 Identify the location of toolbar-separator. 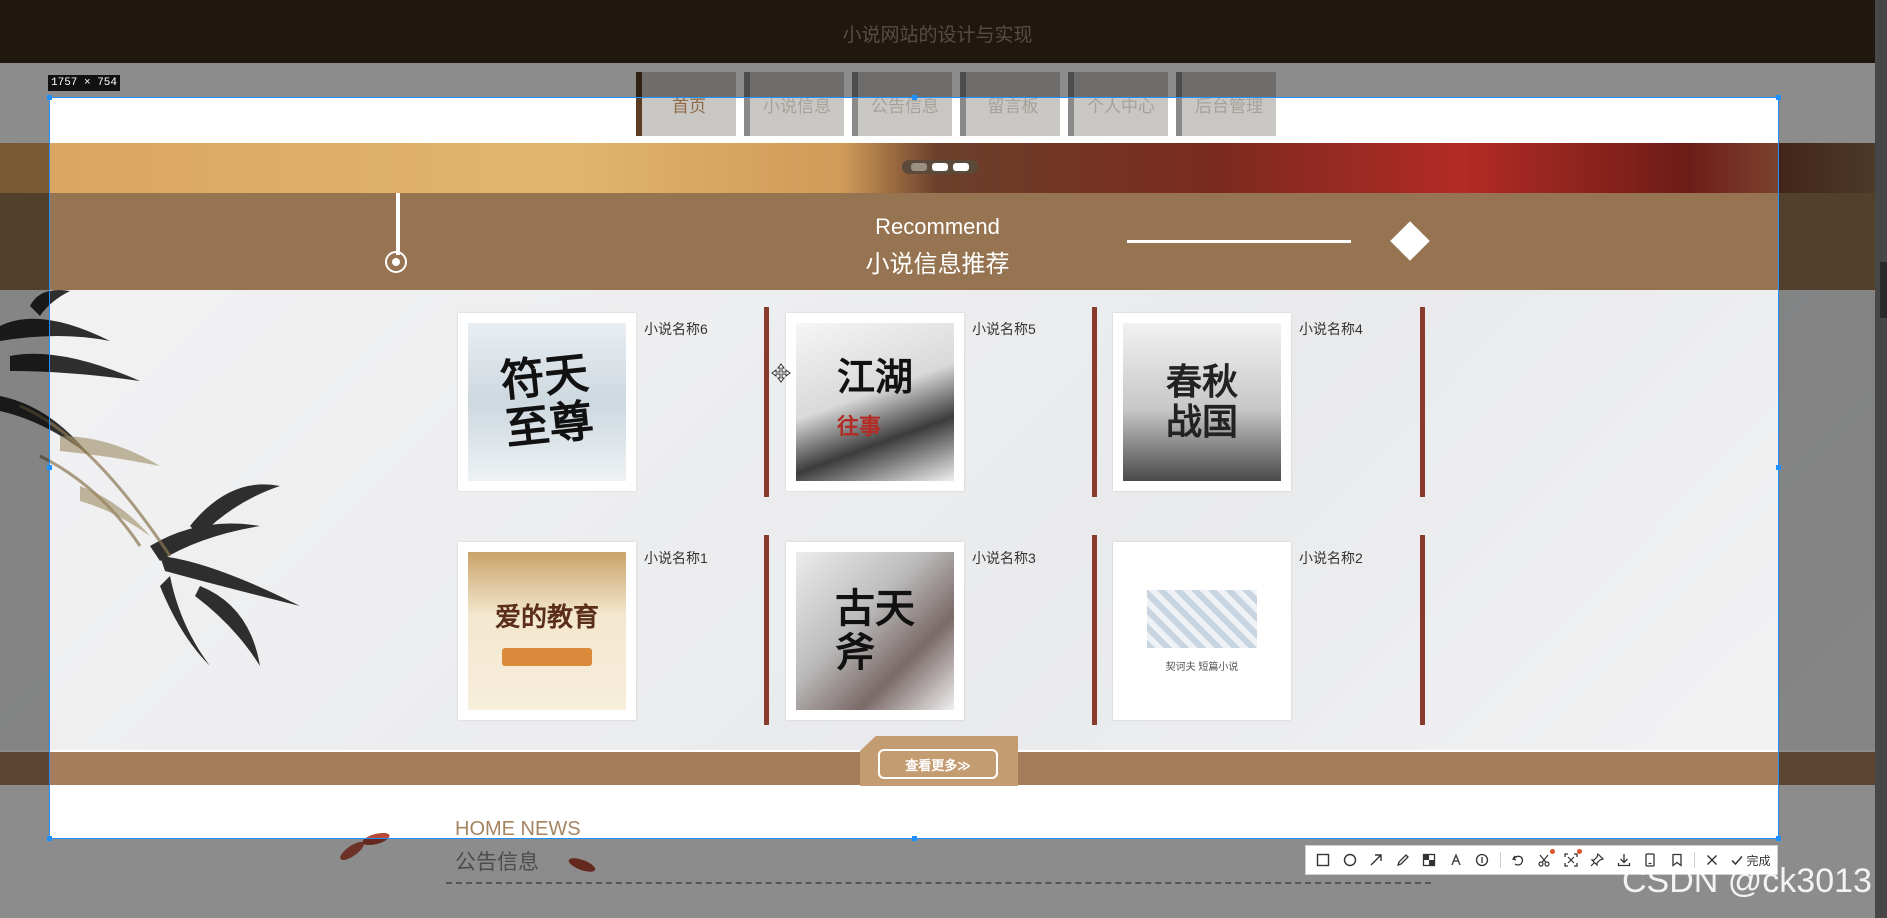
(1500, 860).